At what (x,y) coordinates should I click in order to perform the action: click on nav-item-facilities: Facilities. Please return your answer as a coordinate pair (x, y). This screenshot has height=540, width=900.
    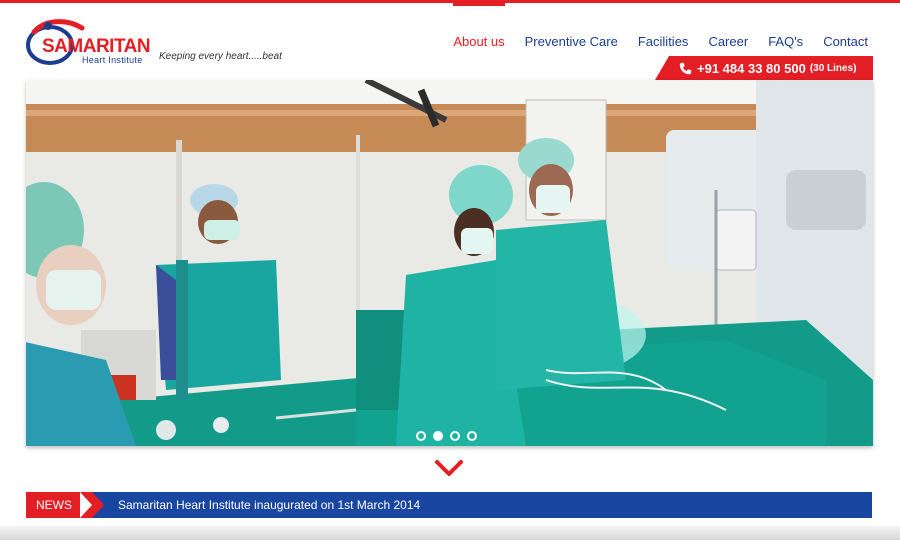
    Looking at the image, I should click on (663, 41).